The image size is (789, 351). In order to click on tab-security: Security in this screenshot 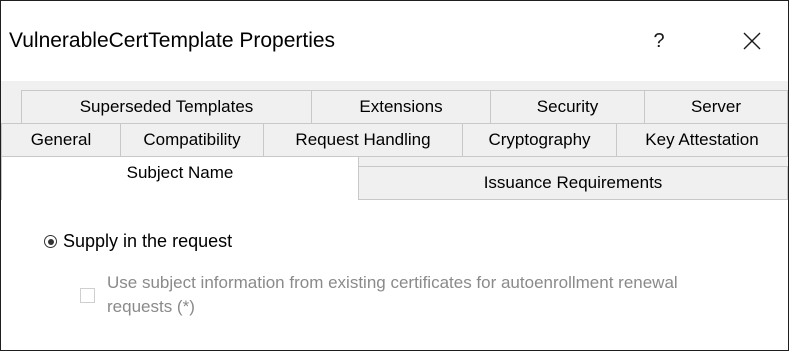, I will do `click(567, 107)`.